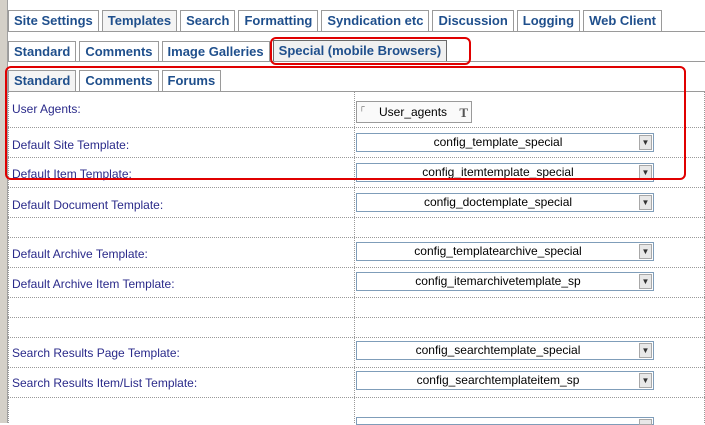 The width and height of the screenshot is (705, 425). What do you see at coordinates (370, 51) in the screenshot?
I see `highlight-special-tab` at bounding box center [370, 51].